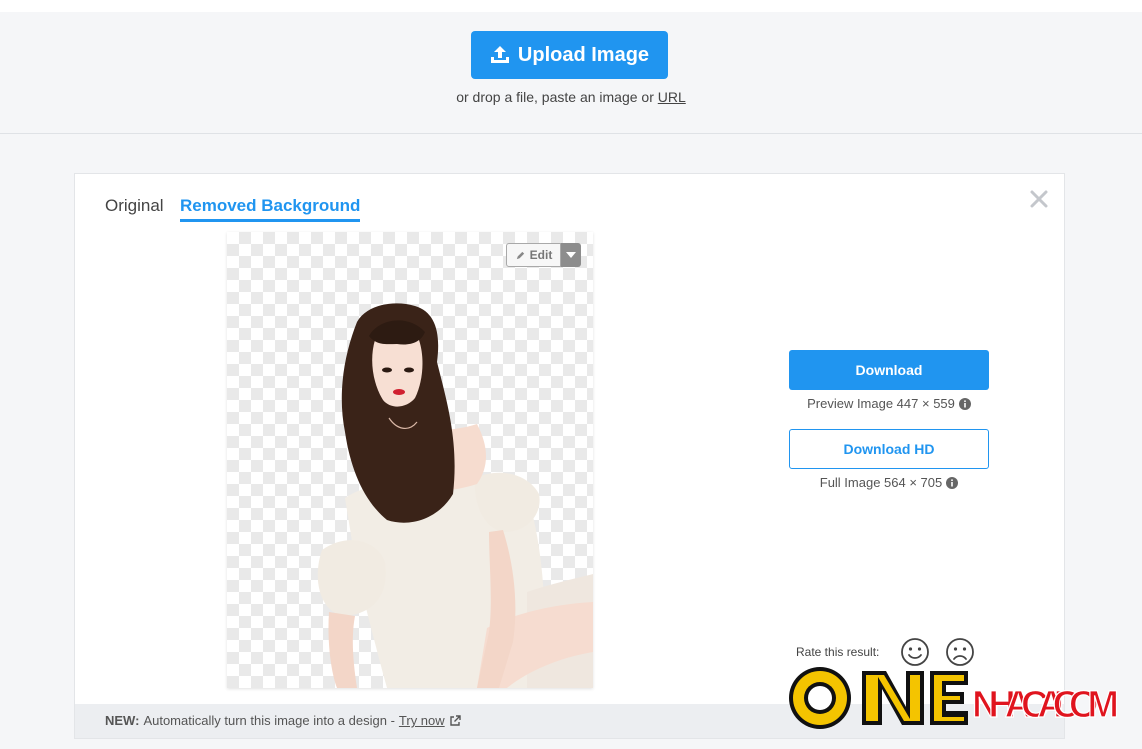 The width and height of the screenshot is (1142, 749). Describe the element at coordinates (520, 255) in the screenshot. I see `pencil-icon` at that location.